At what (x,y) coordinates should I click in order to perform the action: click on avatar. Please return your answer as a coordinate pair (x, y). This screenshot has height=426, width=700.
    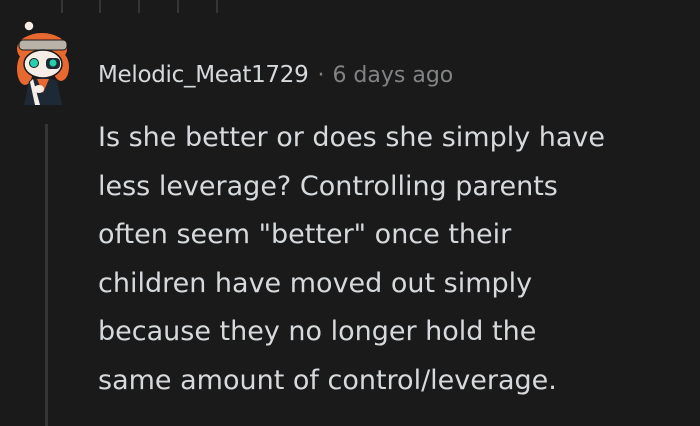
    Looking at the image, I should click on (46, 62).